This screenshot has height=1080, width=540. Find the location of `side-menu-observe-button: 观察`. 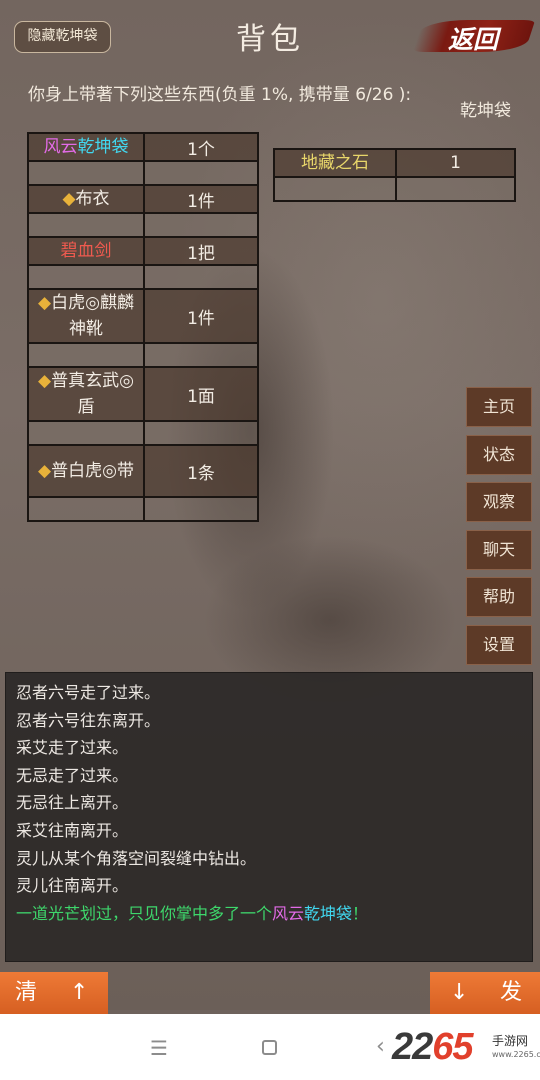

side-menu-observe-button: 观察 is located at coordinates (499, 502).